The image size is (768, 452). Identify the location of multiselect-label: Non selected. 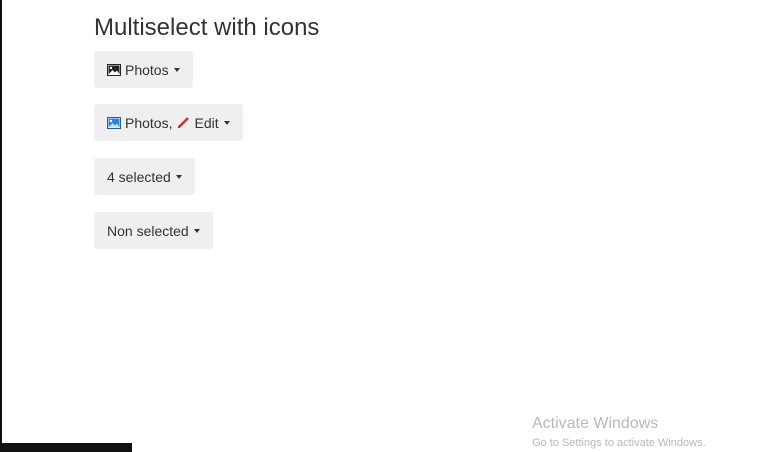
(148, 230).